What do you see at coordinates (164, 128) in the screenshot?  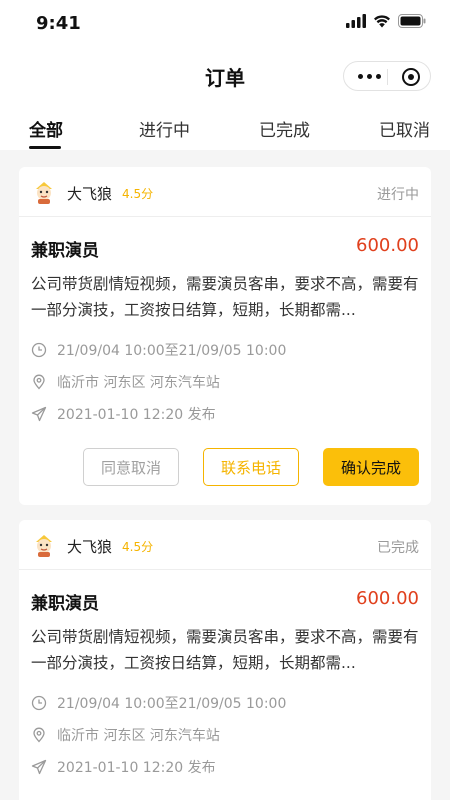 I see `tab-in-progress: 进行中` at bounding box center [164, 128].